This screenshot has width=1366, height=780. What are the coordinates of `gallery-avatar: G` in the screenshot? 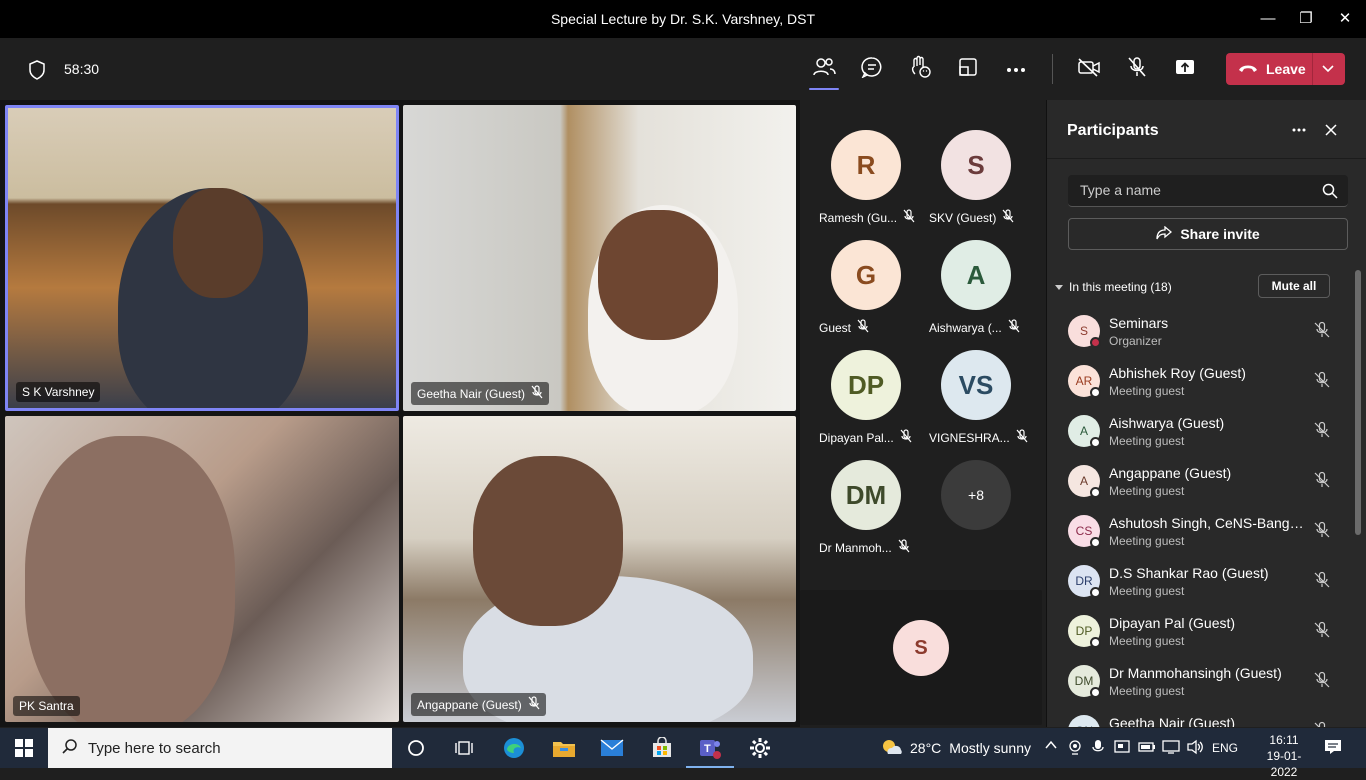 It's located at (866, 275).